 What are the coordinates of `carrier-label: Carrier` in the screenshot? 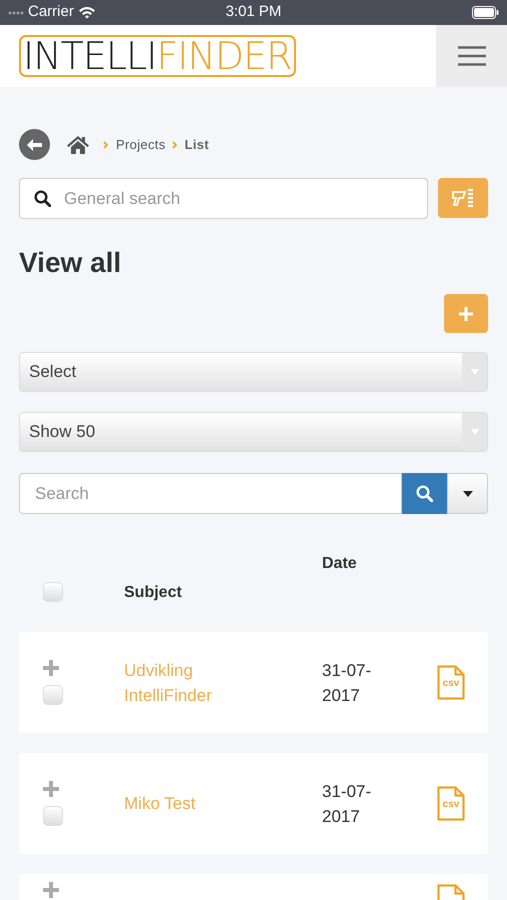 It's located at (51, 12).